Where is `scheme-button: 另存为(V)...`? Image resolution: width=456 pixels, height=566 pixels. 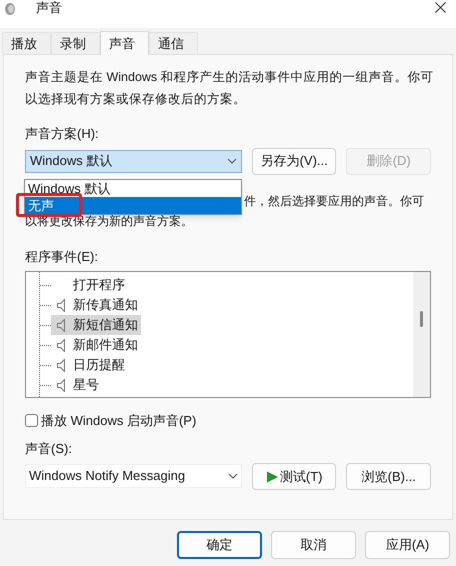
scheme-button: 另存为(V)... is located at coordinates (294, 161).